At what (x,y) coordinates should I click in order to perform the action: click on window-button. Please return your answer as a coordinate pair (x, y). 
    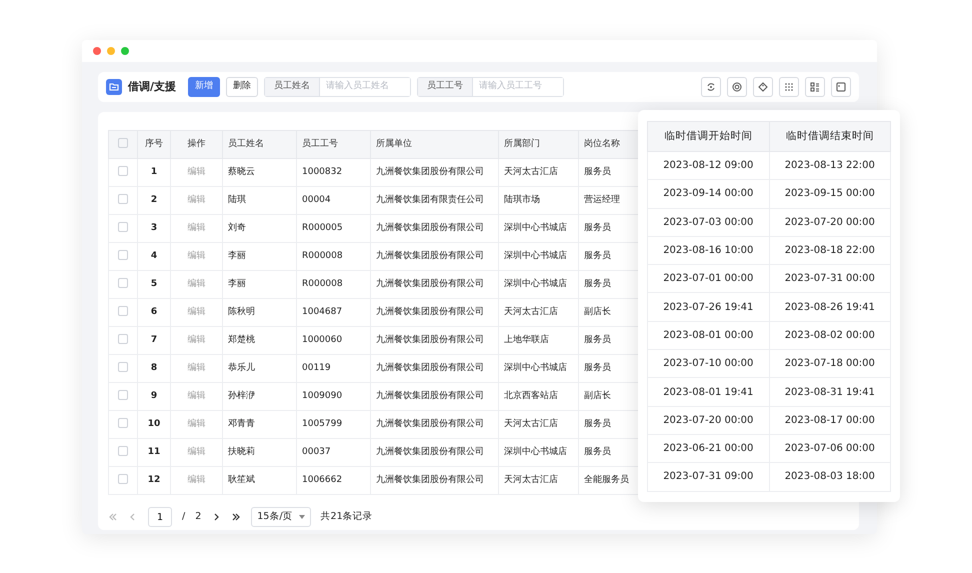
    Looking at the image, I should click on (841, 87).